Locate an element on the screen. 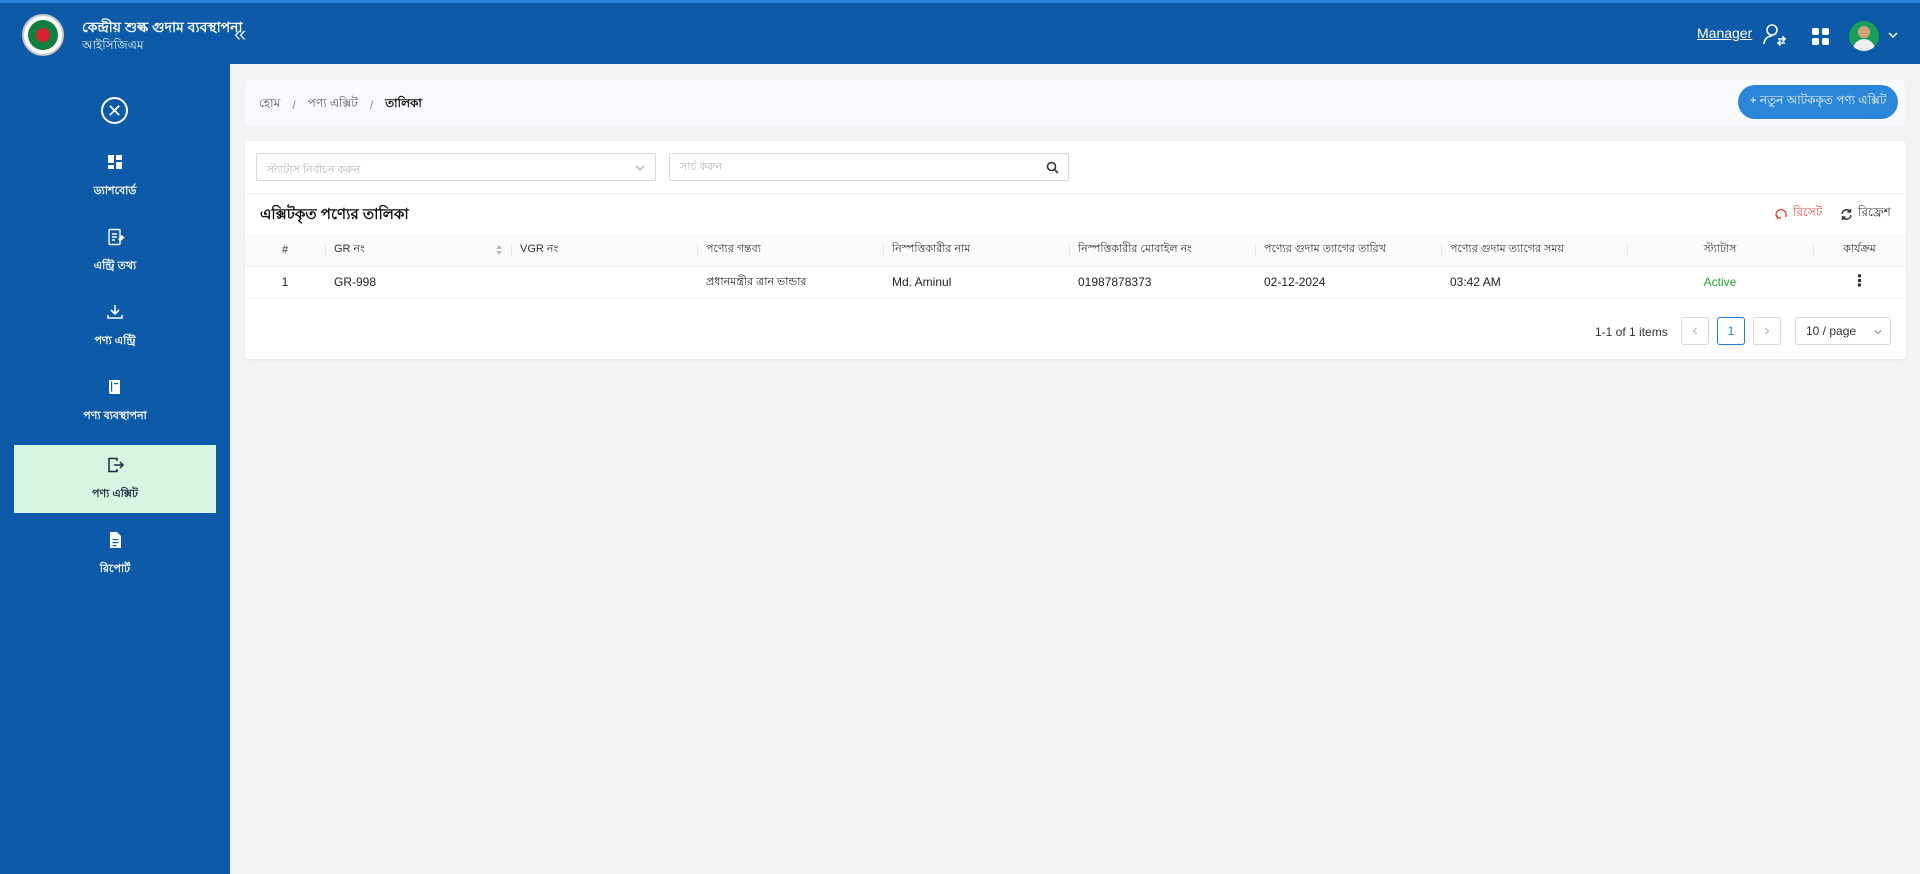 The height and width of the screenshot is (874, 1920). column-header-destination: পণ্যের গন্তব্য is located at coordinates (790, 250).